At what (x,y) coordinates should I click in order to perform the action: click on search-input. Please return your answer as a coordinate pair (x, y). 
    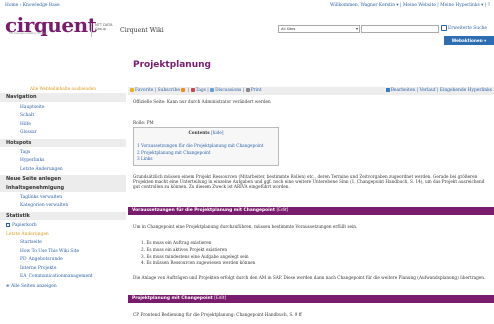
    Looking at the image, I should click on (400, 29).